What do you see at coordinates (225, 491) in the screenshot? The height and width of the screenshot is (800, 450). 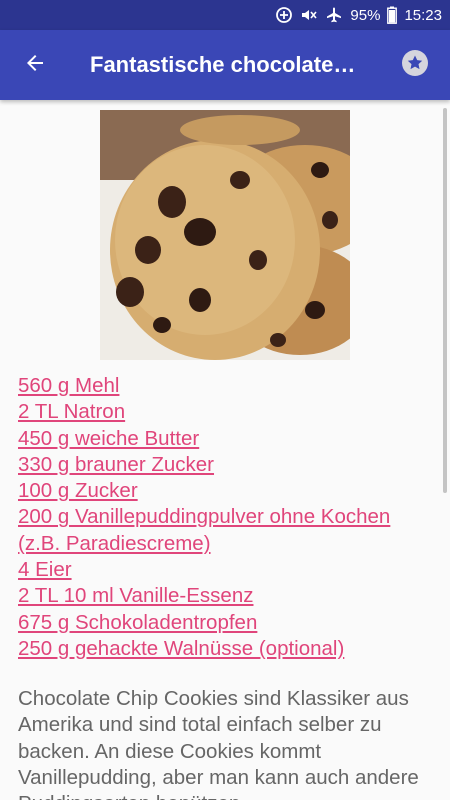 I see `ingredient-item: 100 g Zucker` at bounding box center [225, 491].